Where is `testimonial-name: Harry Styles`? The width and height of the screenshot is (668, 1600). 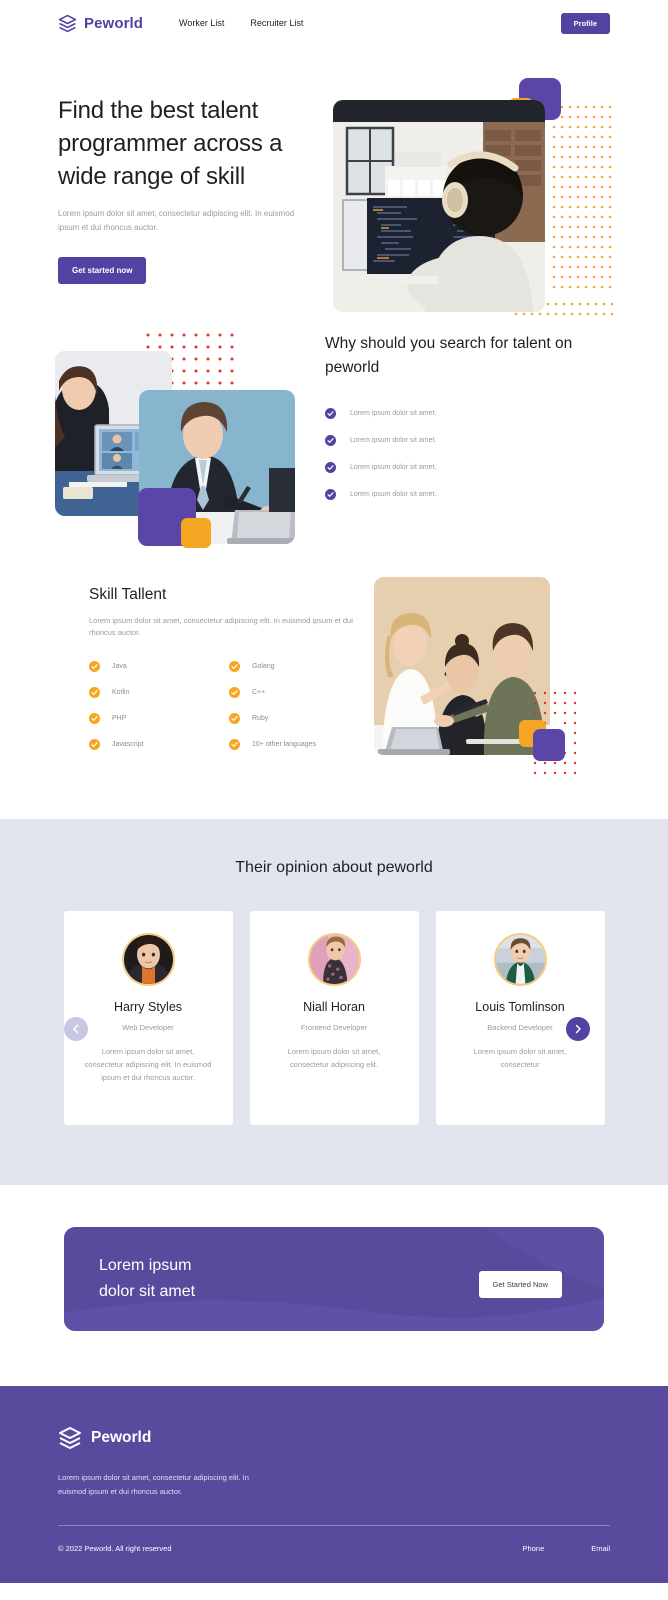 testimonial-name: Harry Styles is located at coordinates (148, 1007).